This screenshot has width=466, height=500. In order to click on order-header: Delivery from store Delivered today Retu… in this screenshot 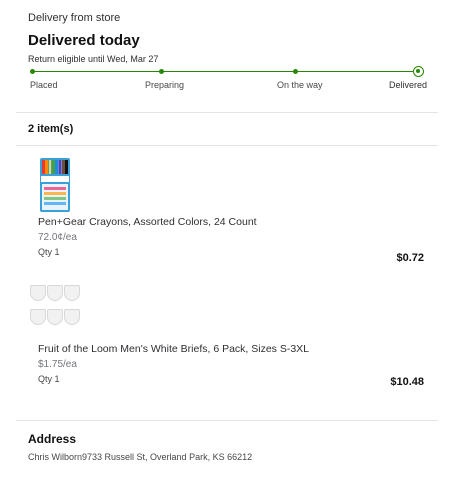, I will do `click(93, 38)`.